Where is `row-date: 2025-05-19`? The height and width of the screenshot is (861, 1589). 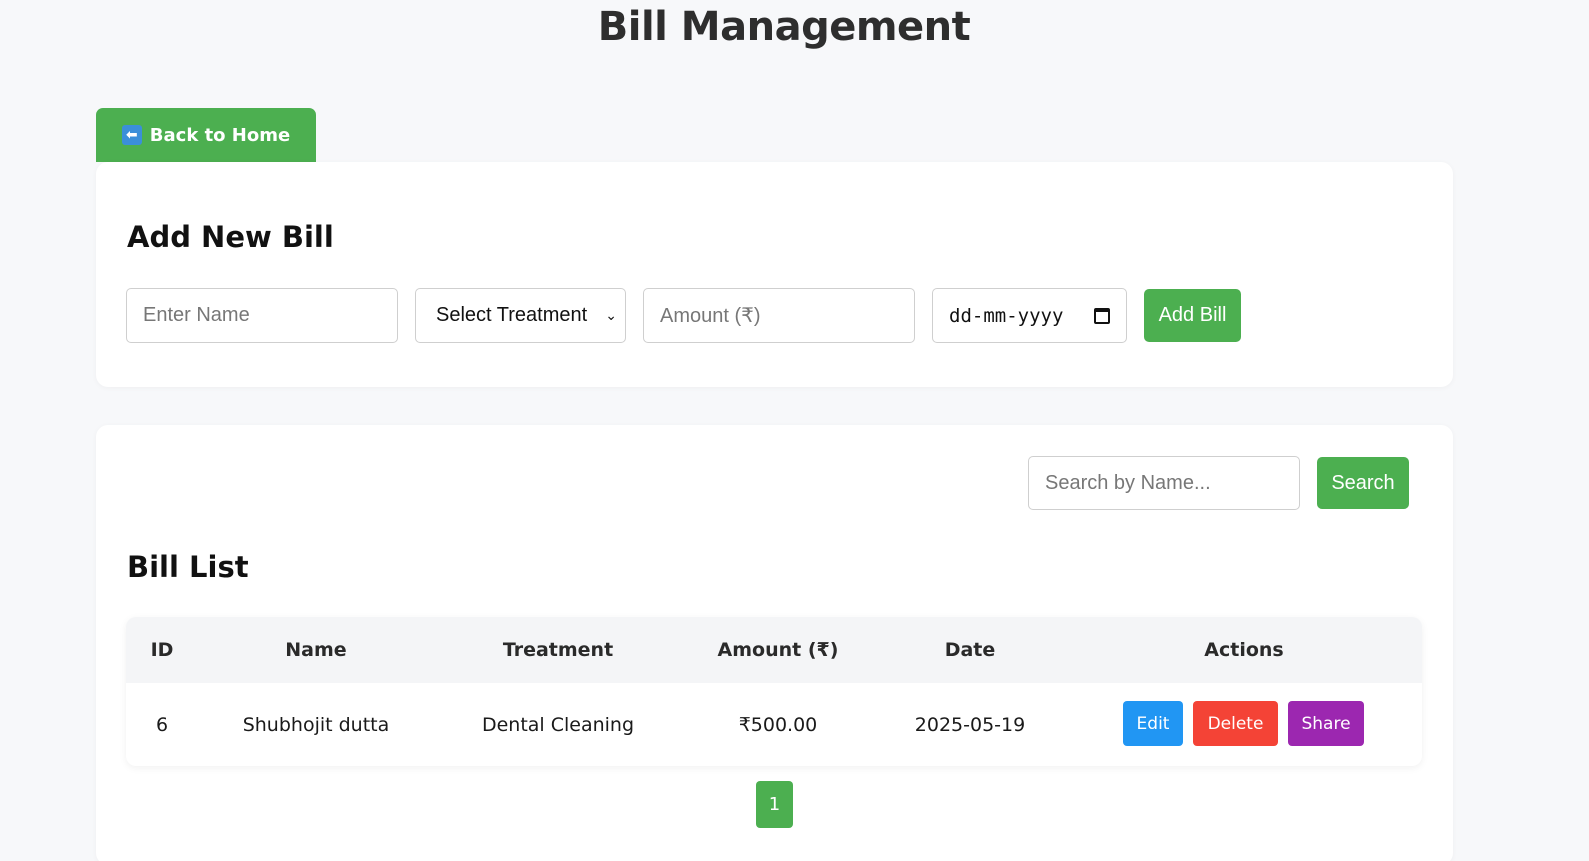 row-date: 2025-05-19 is located at coordinates (970, 724).